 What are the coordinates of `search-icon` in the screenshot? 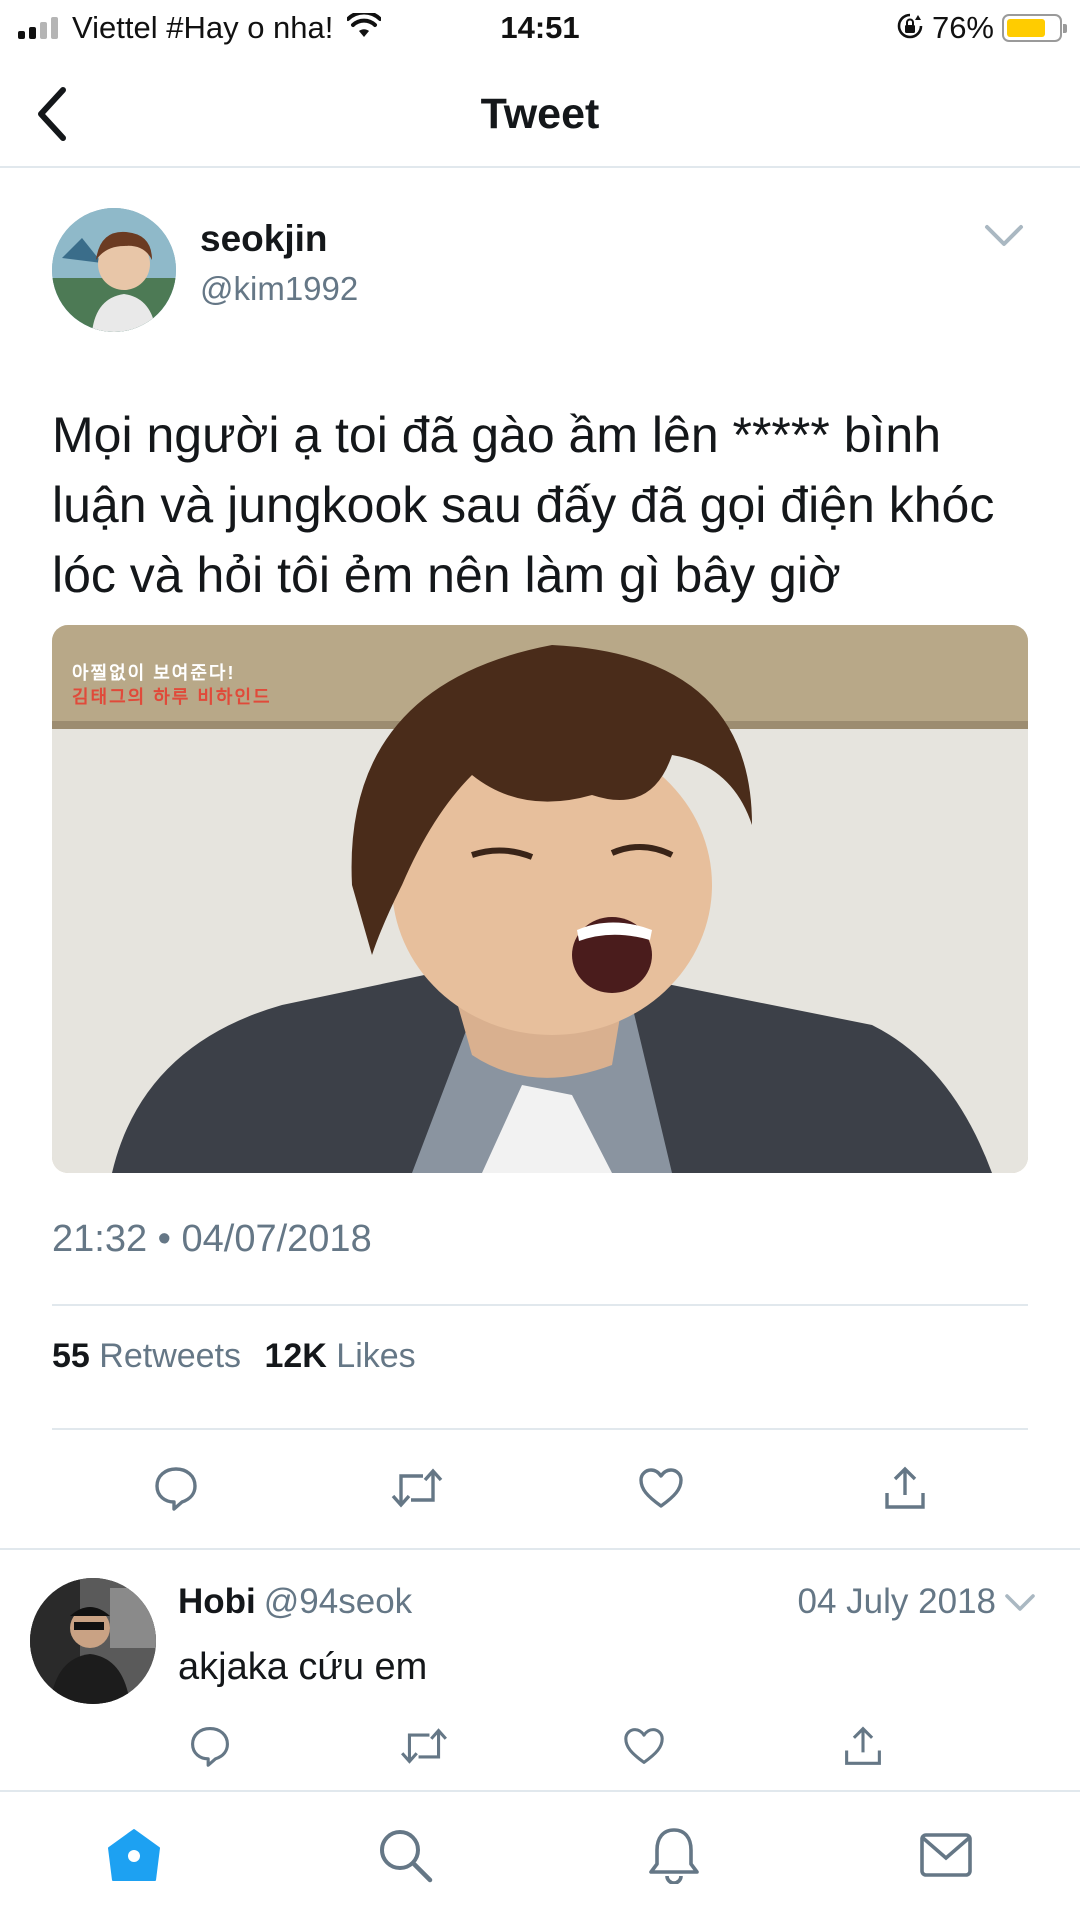 It's located at (406, 1856).